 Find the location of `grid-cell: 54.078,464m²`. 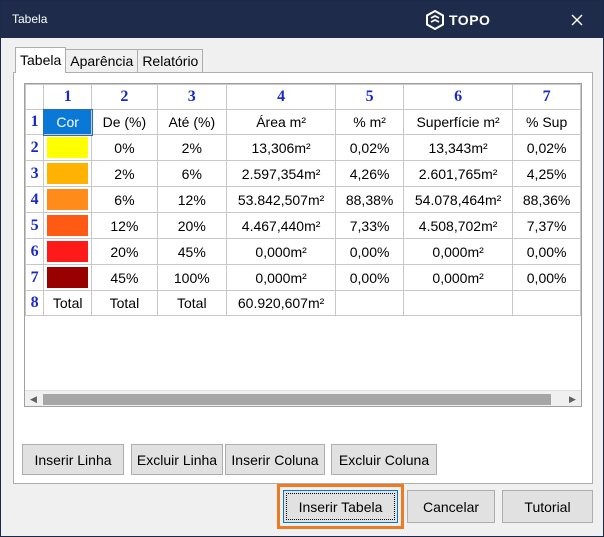

grid-cell: 54.078,464m² is located at coordinates (458, 199).